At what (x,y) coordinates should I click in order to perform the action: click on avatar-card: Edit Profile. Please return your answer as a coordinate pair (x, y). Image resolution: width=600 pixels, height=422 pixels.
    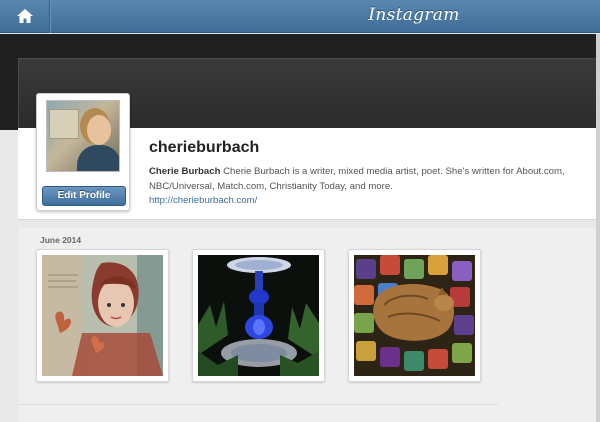
    Looking at the image, I should click on (83, 152).